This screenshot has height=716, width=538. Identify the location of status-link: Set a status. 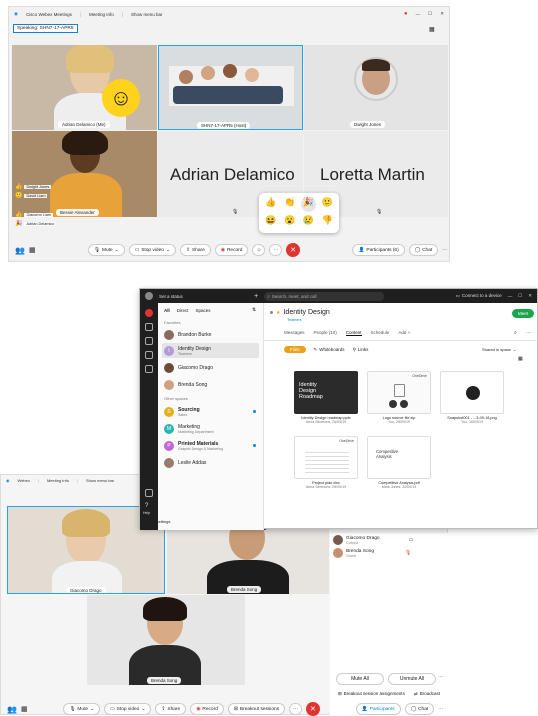
(171, 296).